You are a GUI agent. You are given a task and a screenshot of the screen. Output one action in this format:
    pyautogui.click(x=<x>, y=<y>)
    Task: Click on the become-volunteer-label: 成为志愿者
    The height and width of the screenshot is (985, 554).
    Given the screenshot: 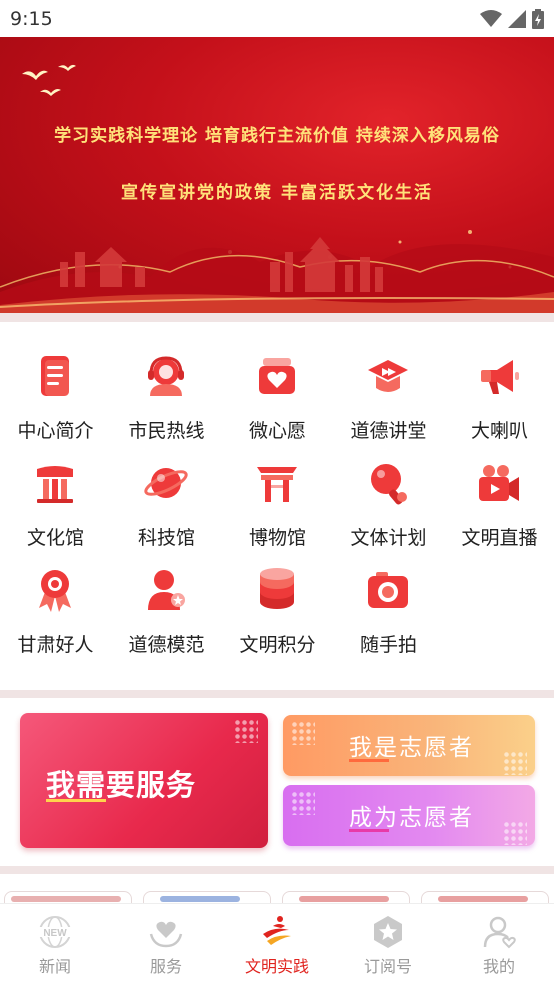 What is the action you would take?
    pyautogui.click(x=411, y=818)
    